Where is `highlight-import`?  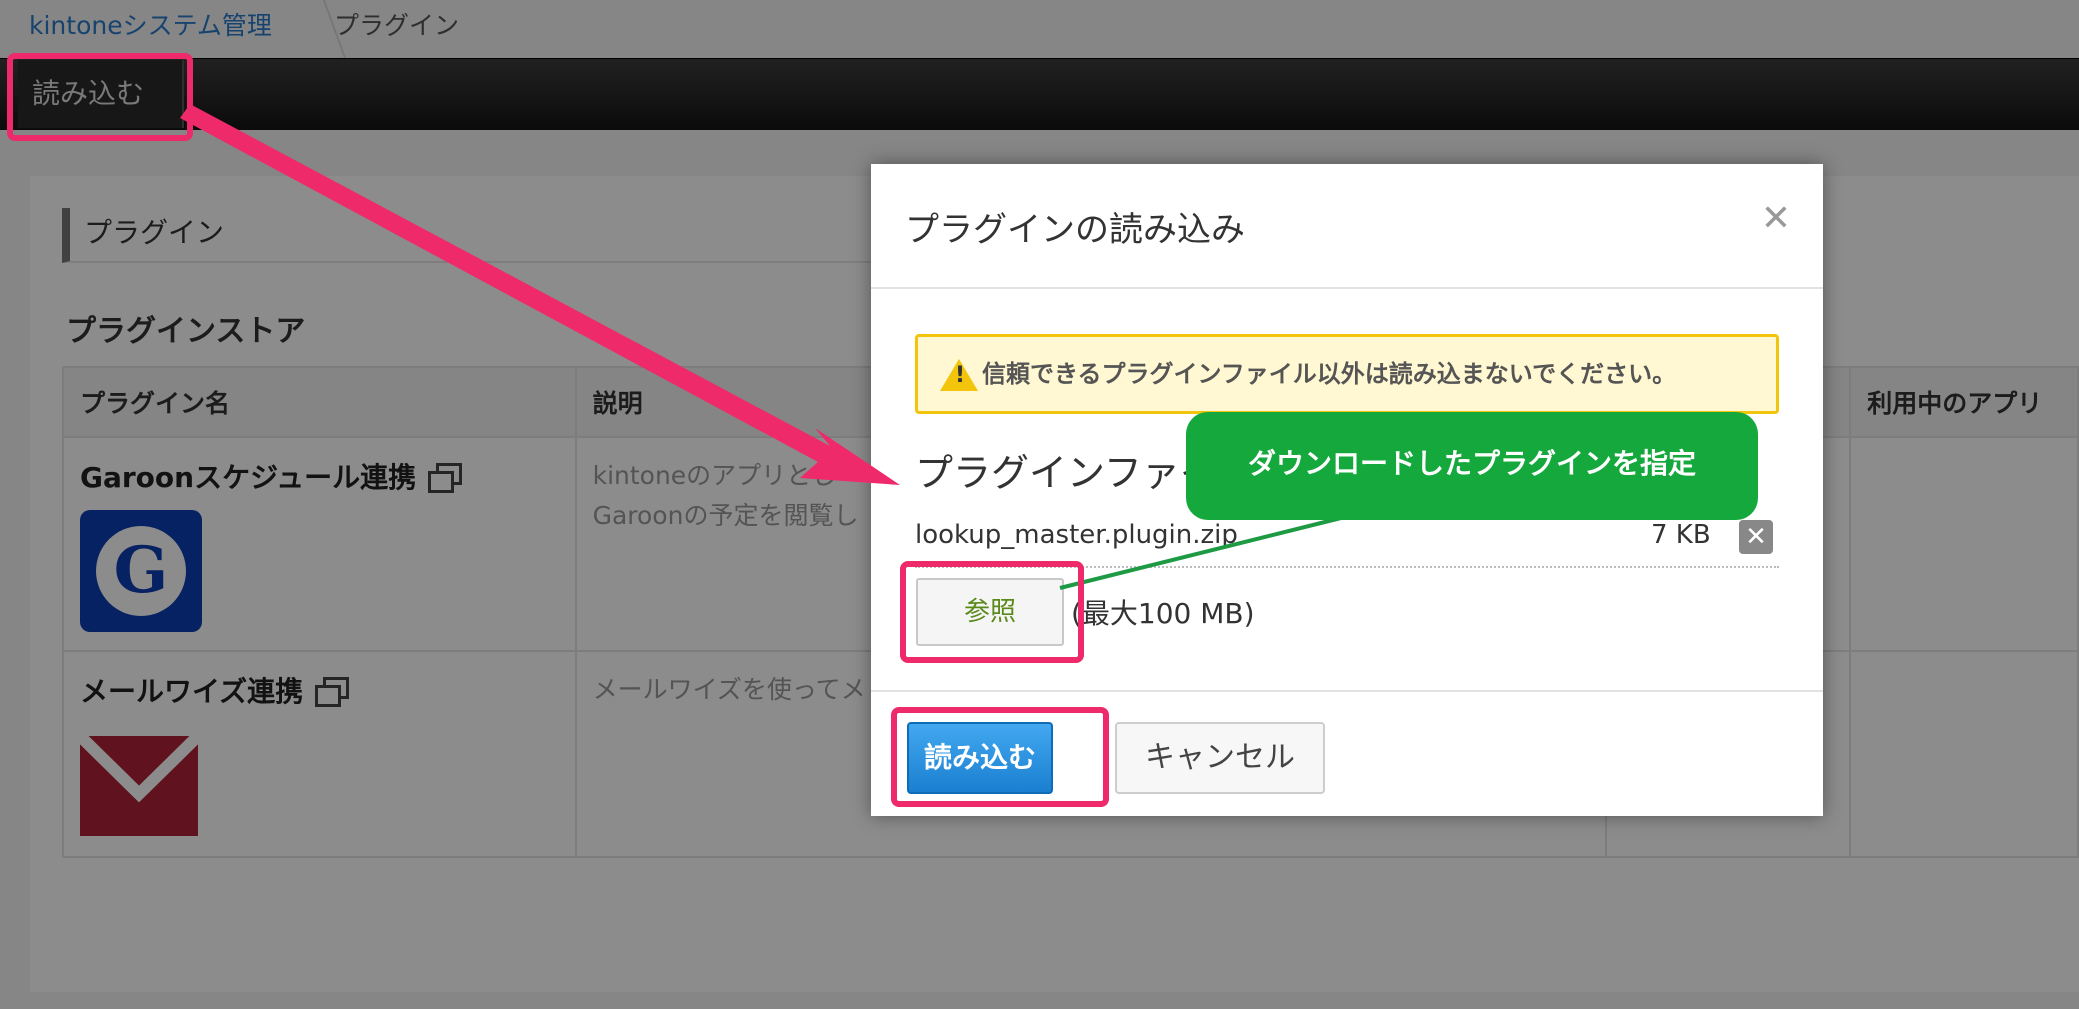
highlight-import is located at coordinates (1000, 757).